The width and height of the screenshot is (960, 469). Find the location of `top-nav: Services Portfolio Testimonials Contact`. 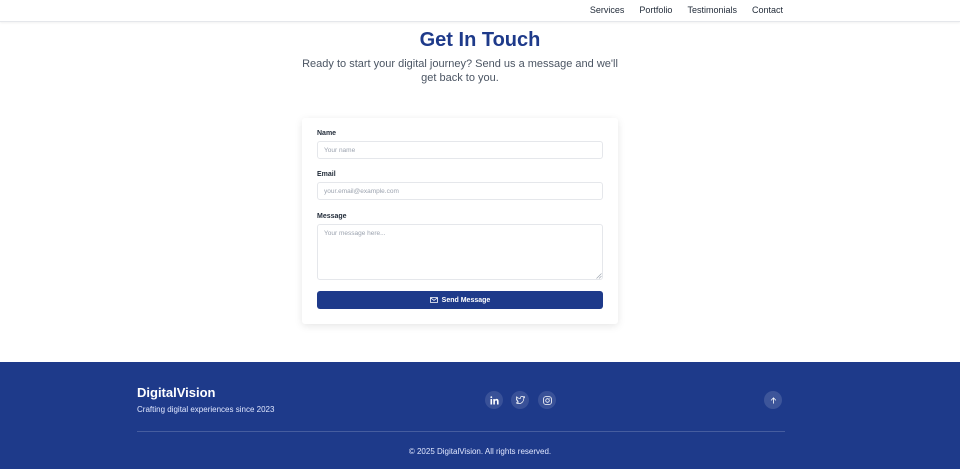

top-nav: Services Portfolio Testimonials Contact is located at coordinates (480, 11).